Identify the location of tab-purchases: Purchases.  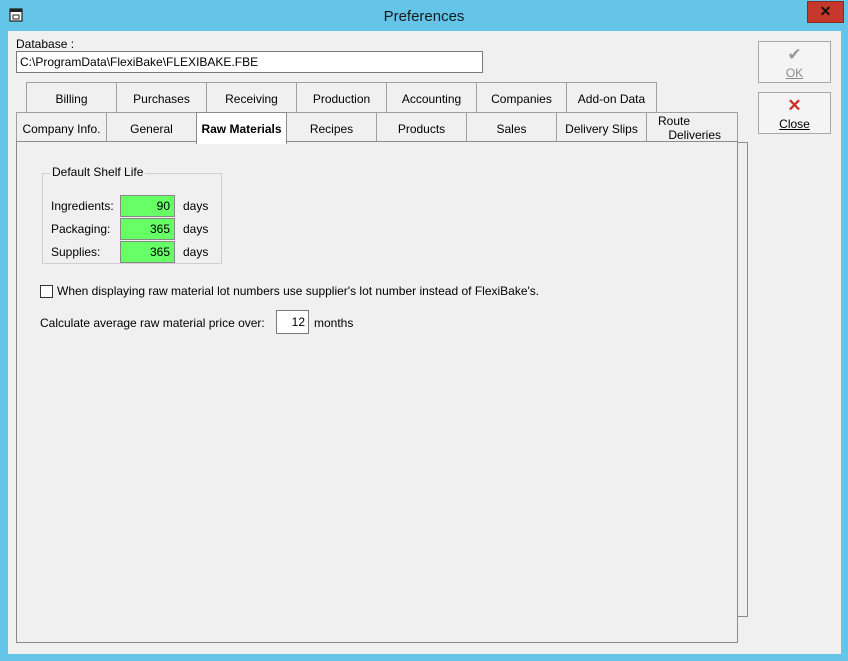
(161, 97).